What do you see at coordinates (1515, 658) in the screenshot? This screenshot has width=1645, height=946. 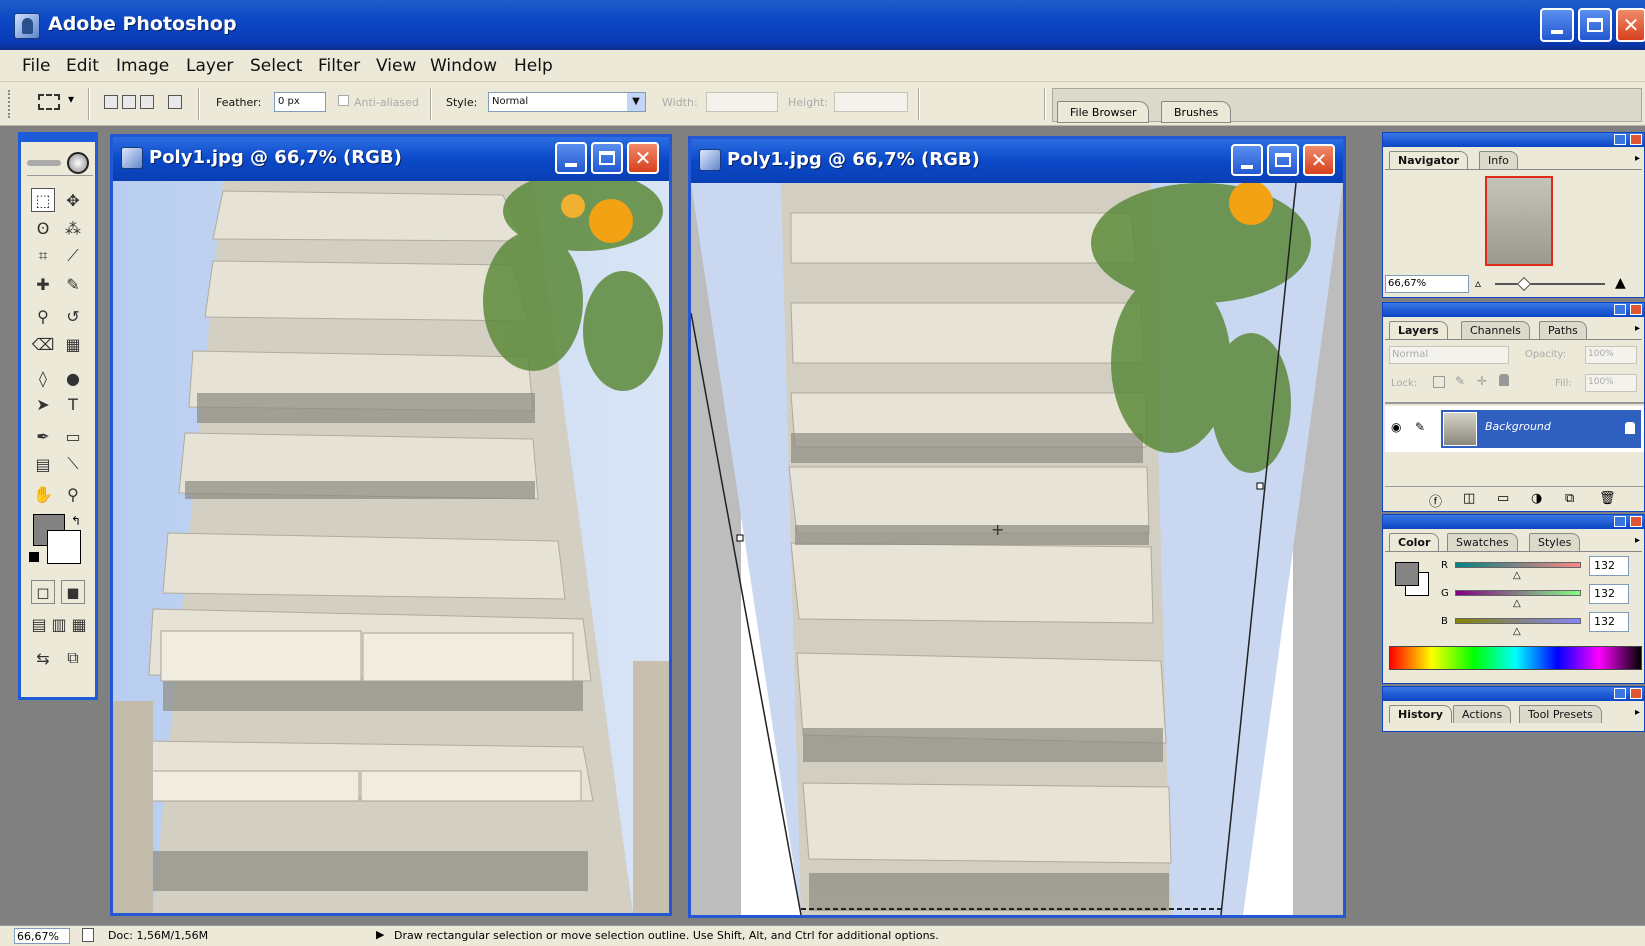 I see `color-spectrum-ramp` at bounding box center [1515, 658].